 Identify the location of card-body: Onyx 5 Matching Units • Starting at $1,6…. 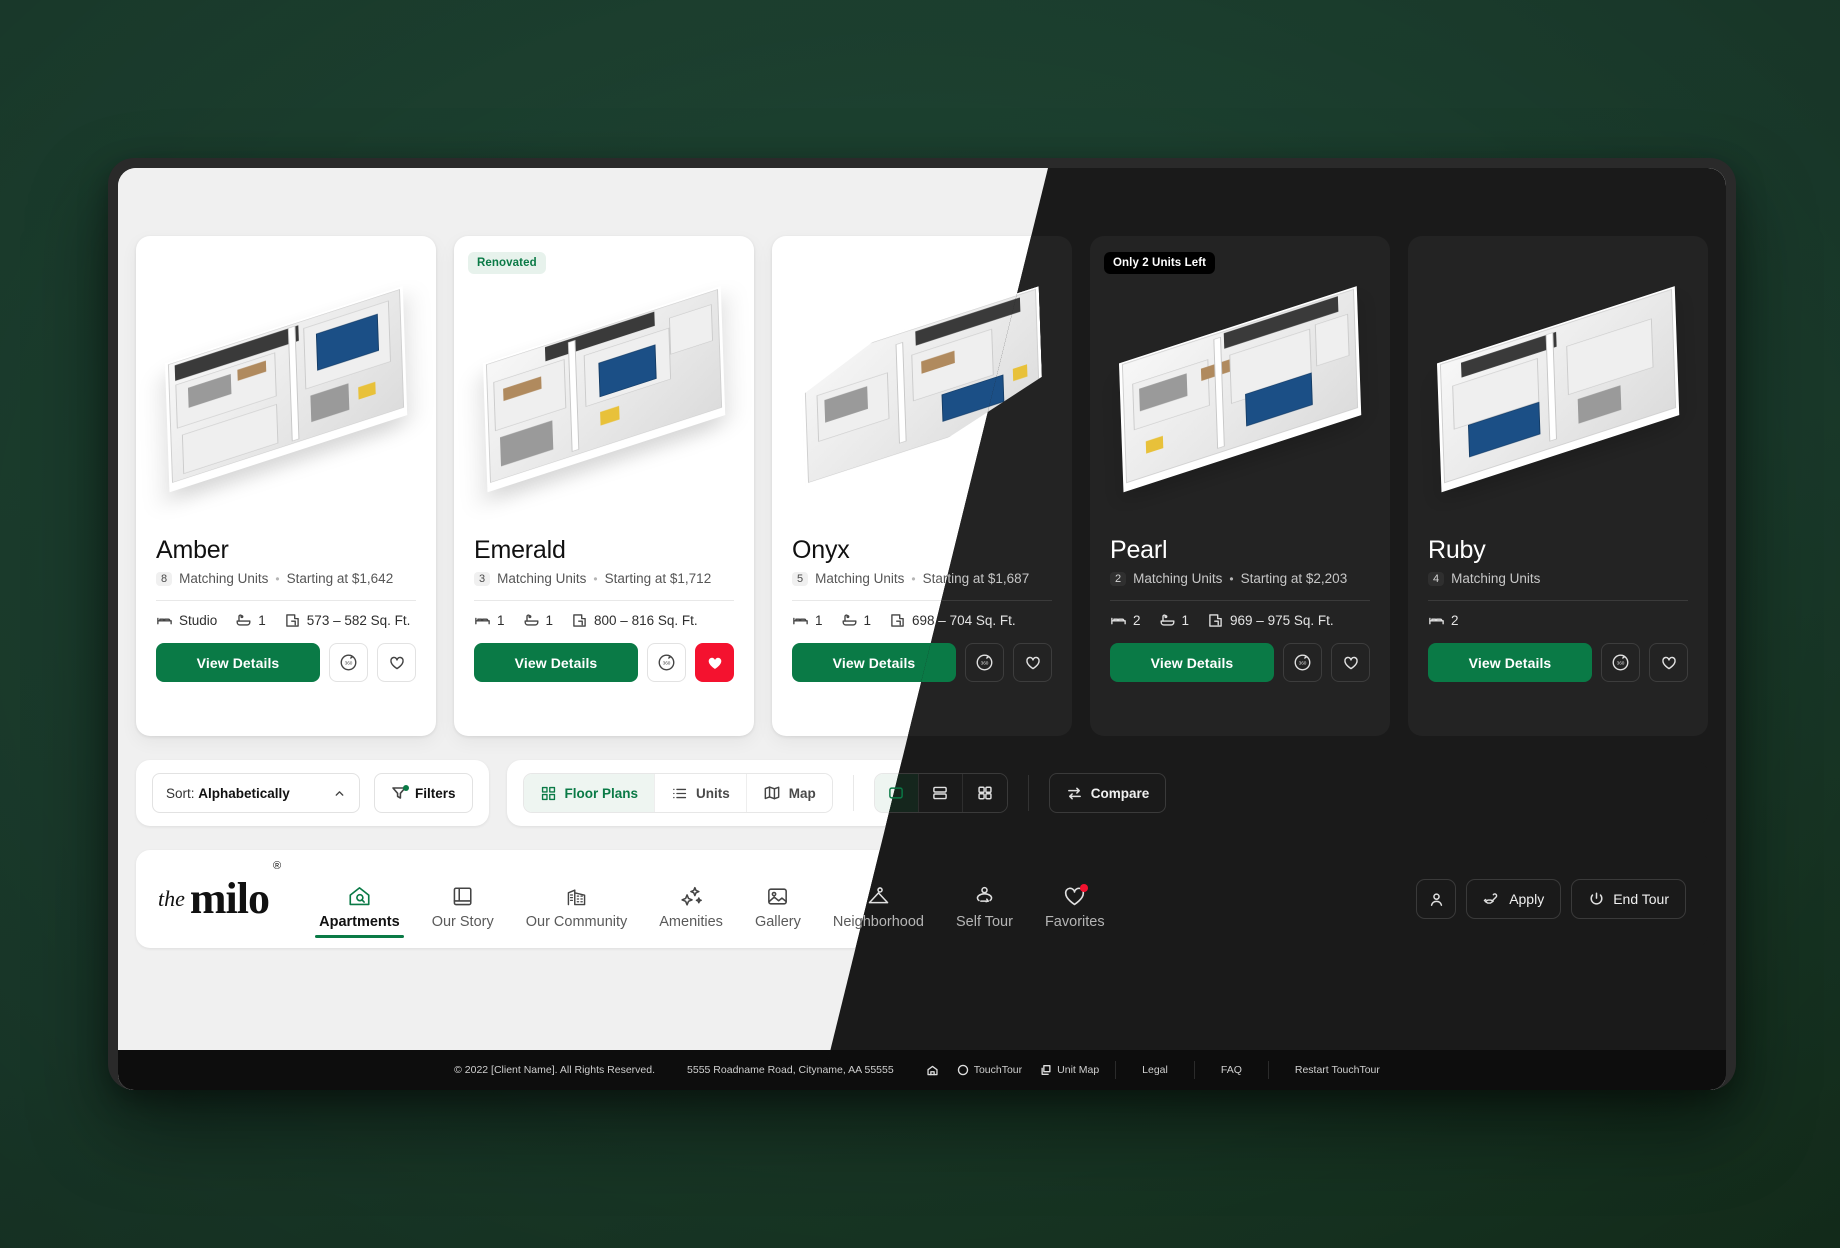
(922, 636).